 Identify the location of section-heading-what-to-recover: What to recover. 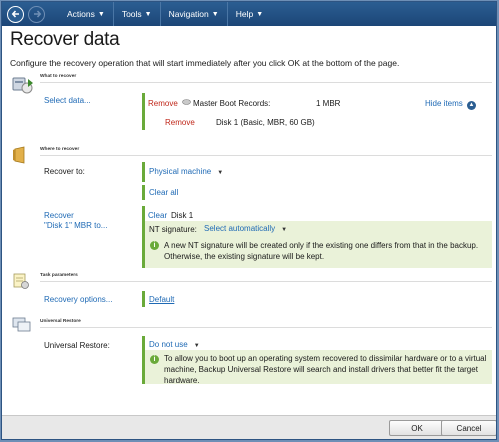
(58, 76).